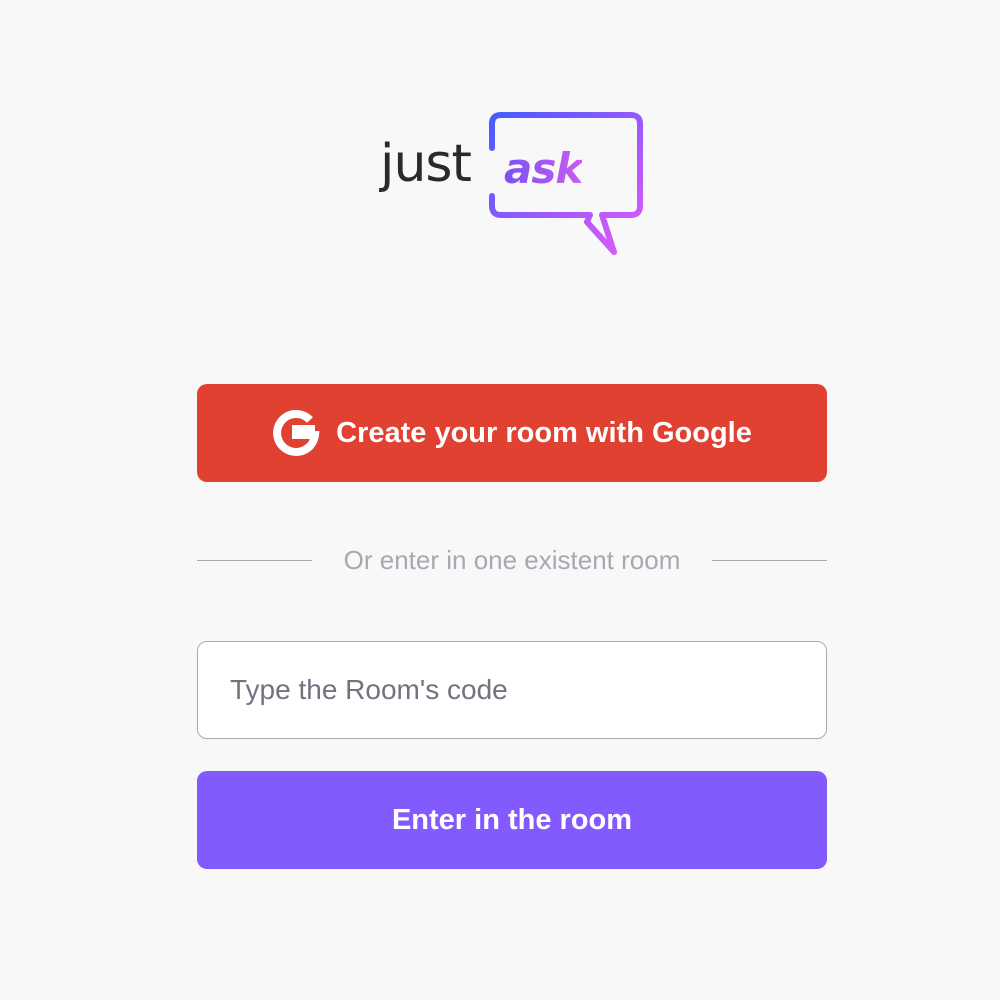 This screenshot has width=1000, height=1000. I want to click on separator: Or enter in one existent room, so click(512, 560).